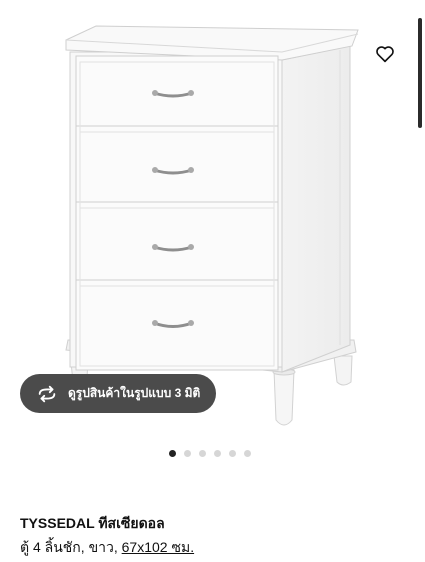  Describe the element at coordinates (420, 73) in the screenshot. I see `scrollbar-thumb` at that location.